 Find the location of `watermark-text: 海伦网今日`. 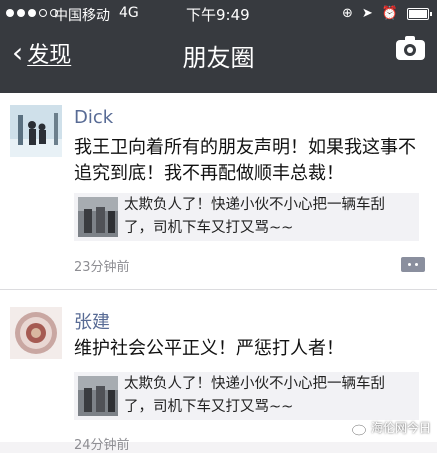

watermark-text: 海伦网今日 is located at coordinates (400, 428).